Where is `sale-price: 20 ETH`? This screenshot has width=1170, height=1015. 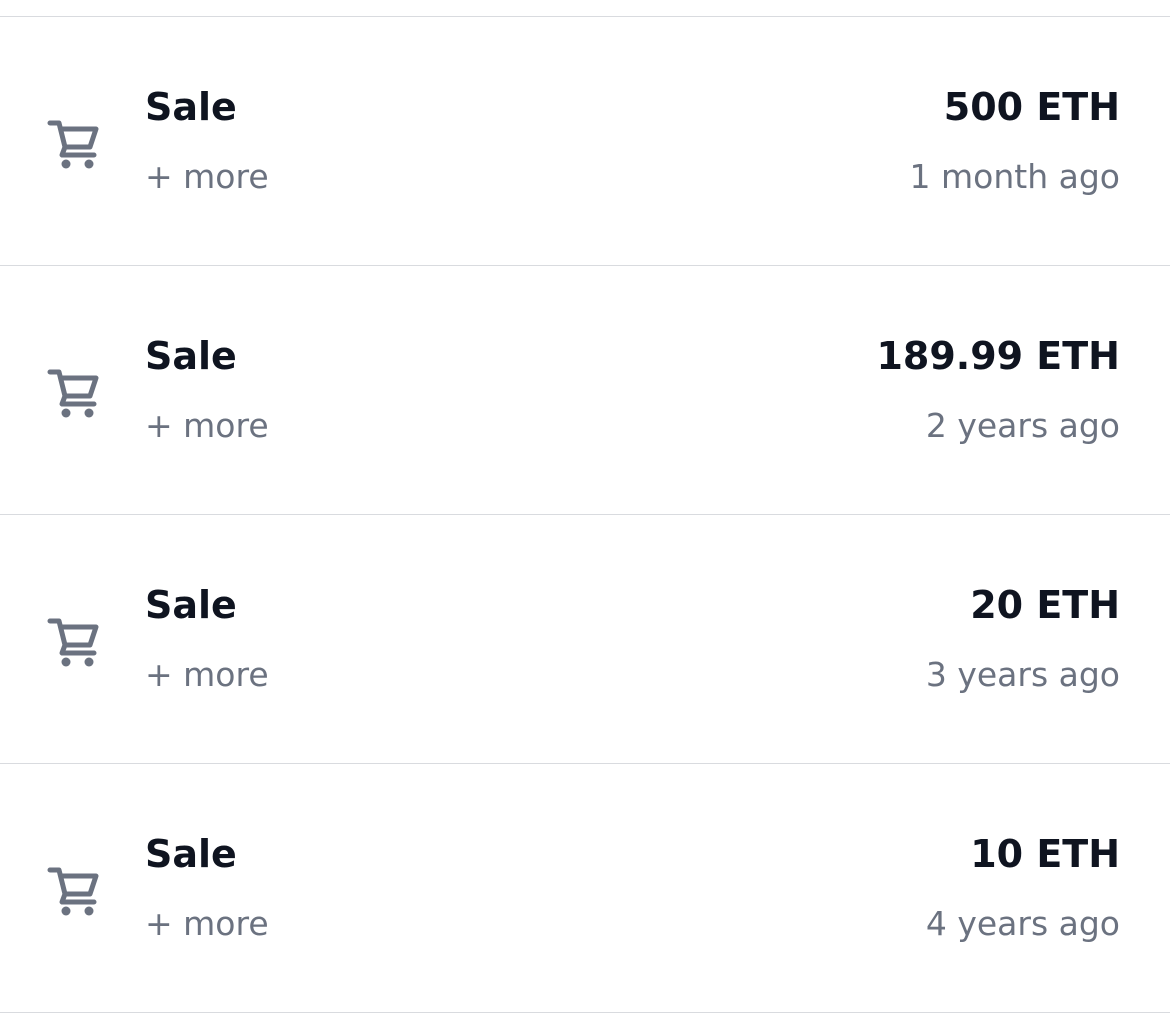
sale-price: 20 ETH is located at coordinates (1045, 605).